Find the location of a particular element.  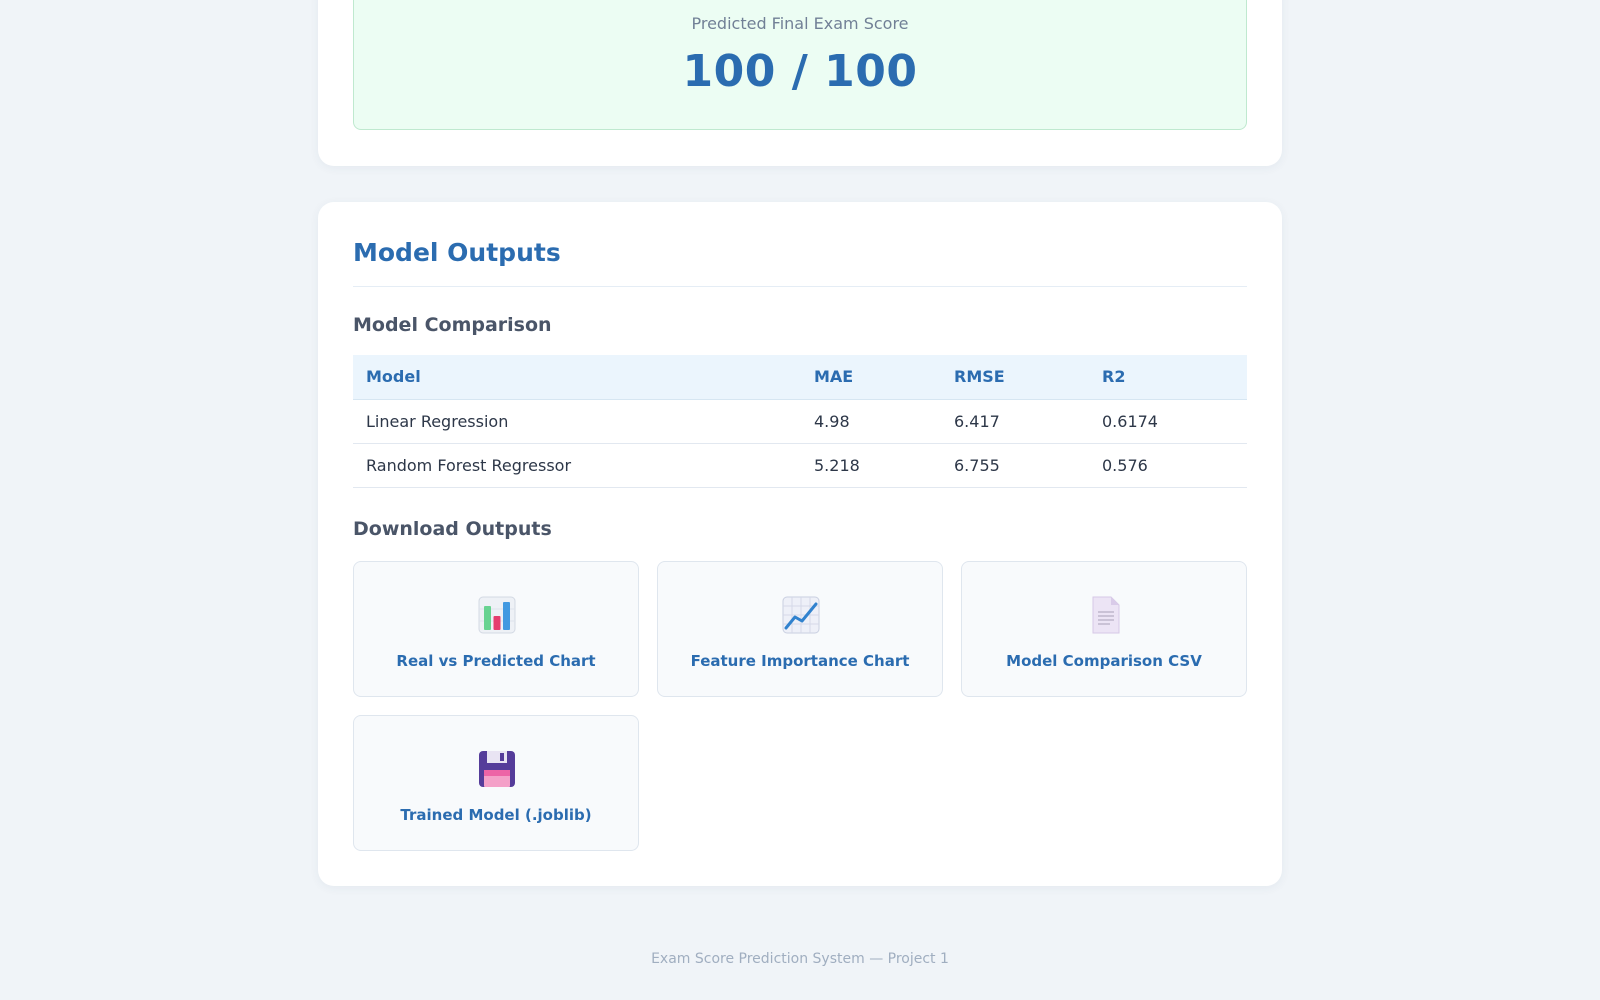

title-divider is located at coordinates (800, 286).